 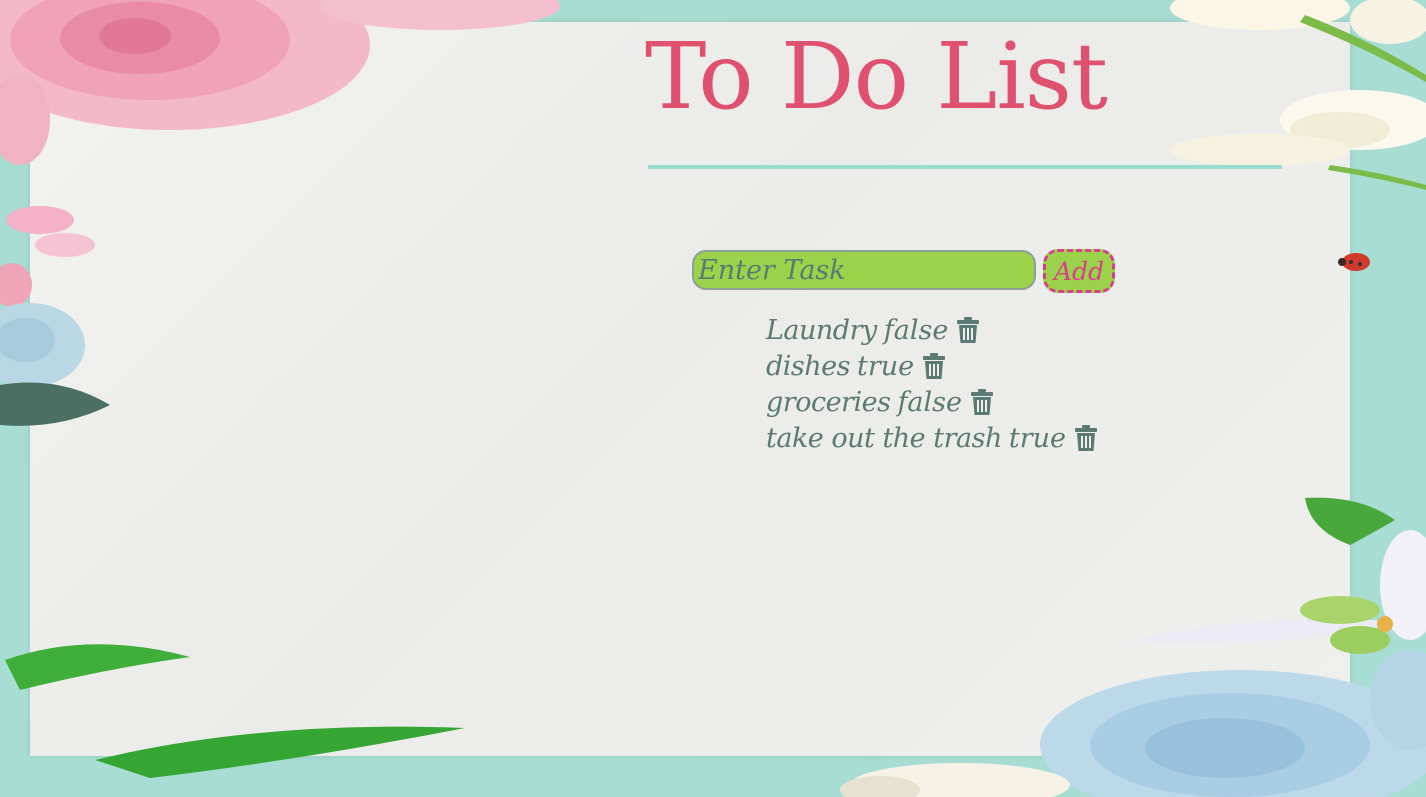 I want to click on task-item: take out the trash true, so click(x=932, y=438).